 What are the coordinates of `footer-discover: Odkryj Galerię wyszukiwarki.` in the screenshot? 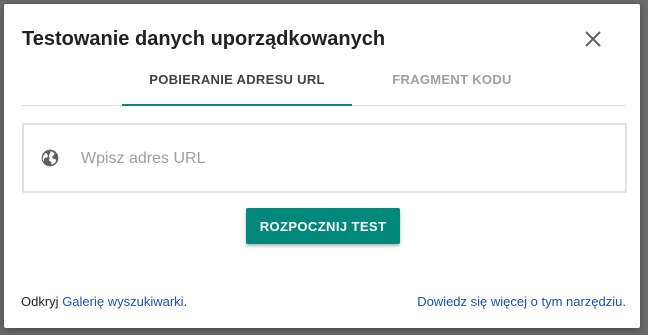 It's located at (104, 301).